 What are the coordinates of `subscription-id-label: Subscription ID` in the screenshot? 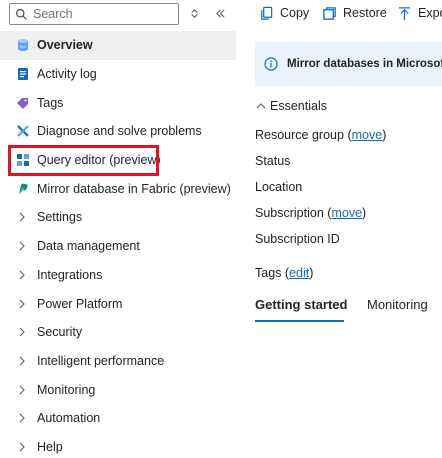 It's located at (297, 239).